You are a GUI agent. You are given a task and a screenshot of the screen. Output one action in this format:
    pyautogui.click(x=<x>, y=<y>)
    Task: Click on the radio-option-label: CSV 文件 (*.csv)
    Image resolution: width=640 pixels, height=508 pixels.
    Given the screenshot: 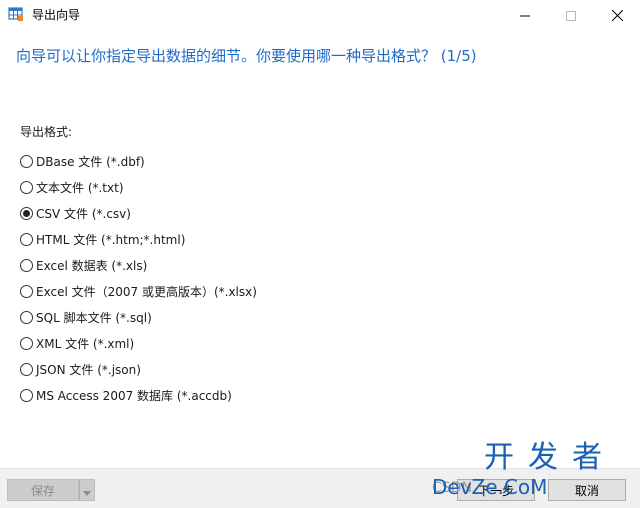 What is the action you would take?
    pyautogui.click(x=83, y=213)
    